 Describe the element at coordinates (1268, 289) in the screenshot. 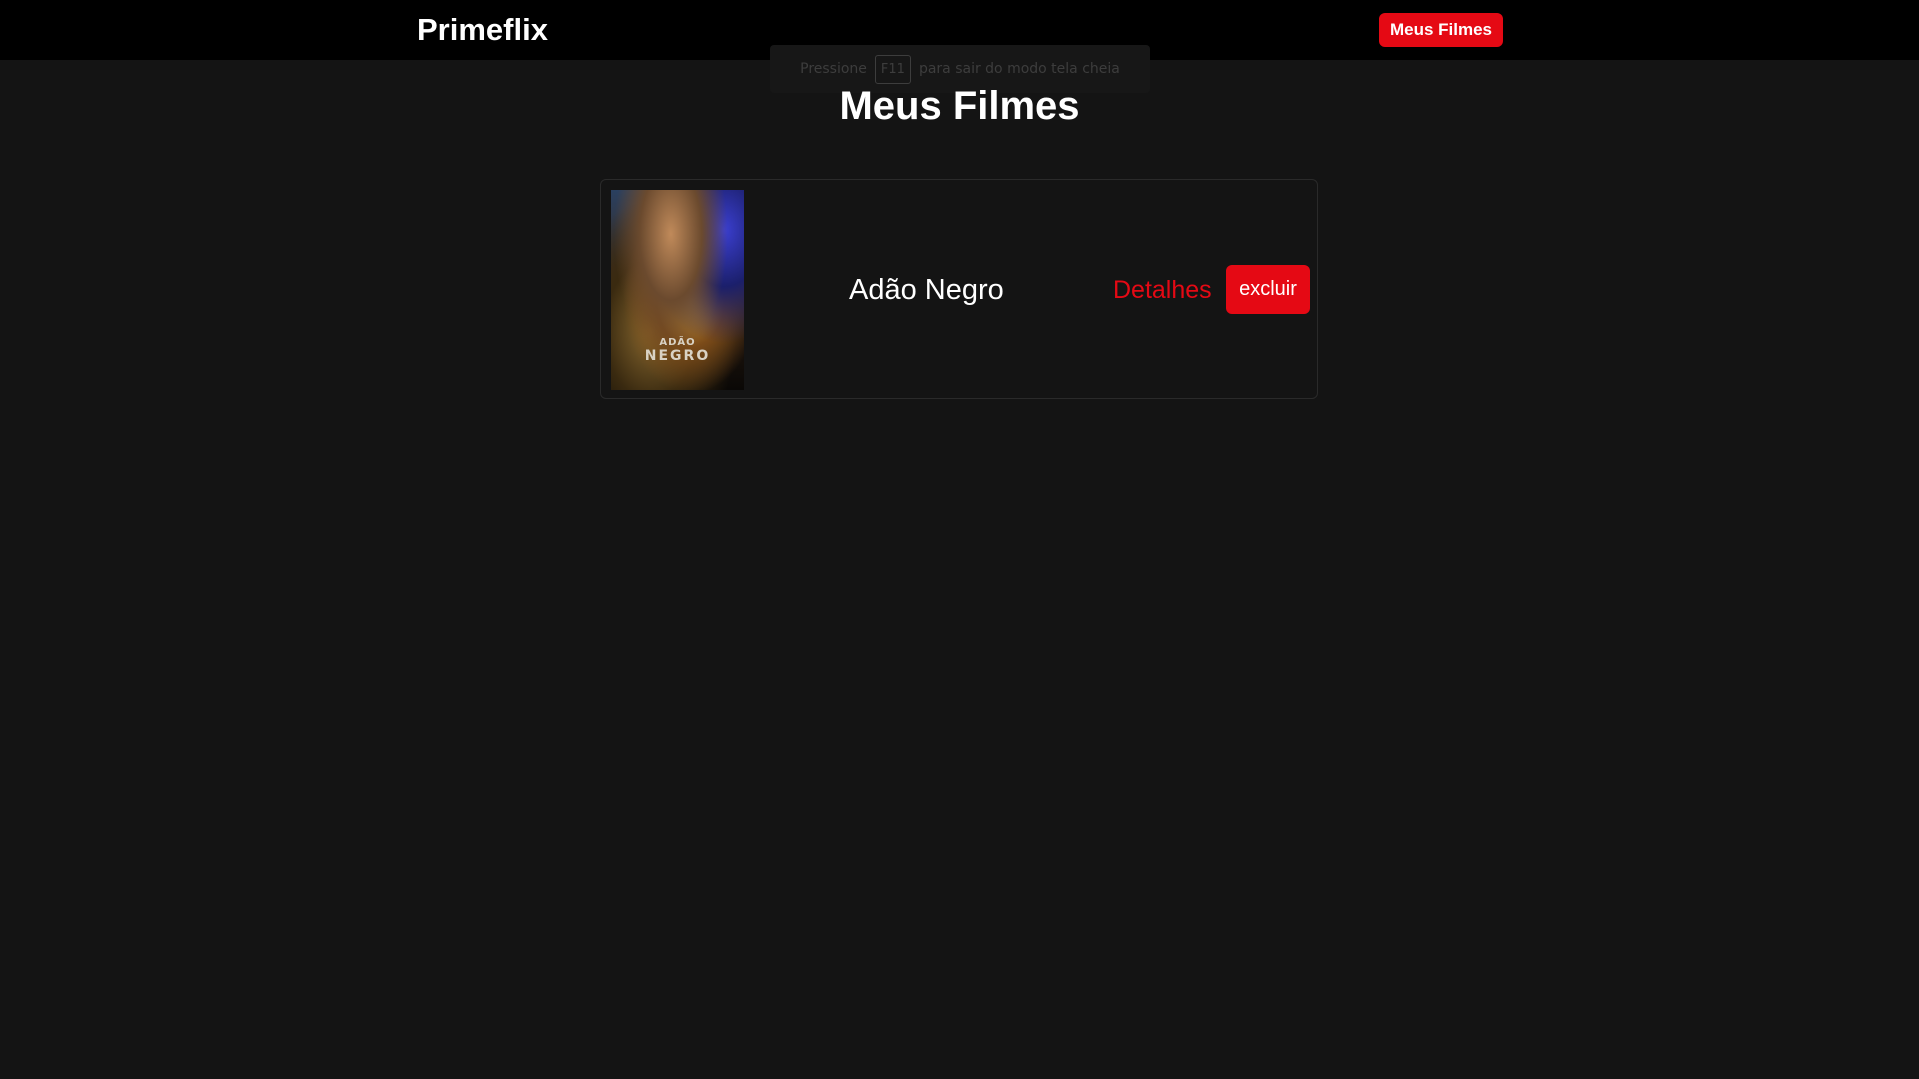

I see `delete-button: excluir` at that location.